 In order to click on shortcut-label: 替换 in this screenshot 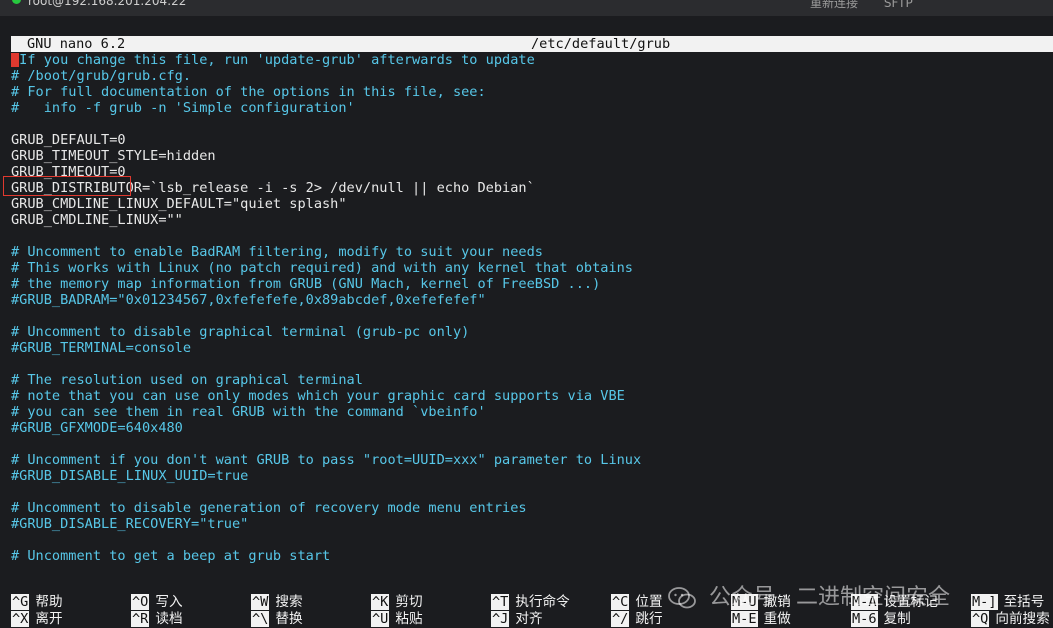, I will do `click(289, 619)`.